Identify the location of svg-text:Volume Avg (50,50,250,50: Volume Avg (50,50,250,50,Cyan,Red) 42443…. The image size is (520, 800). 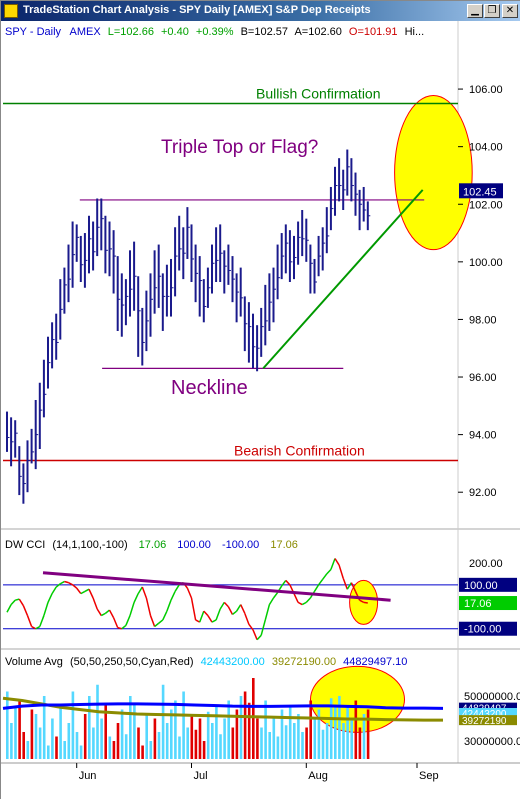
(206, 662).